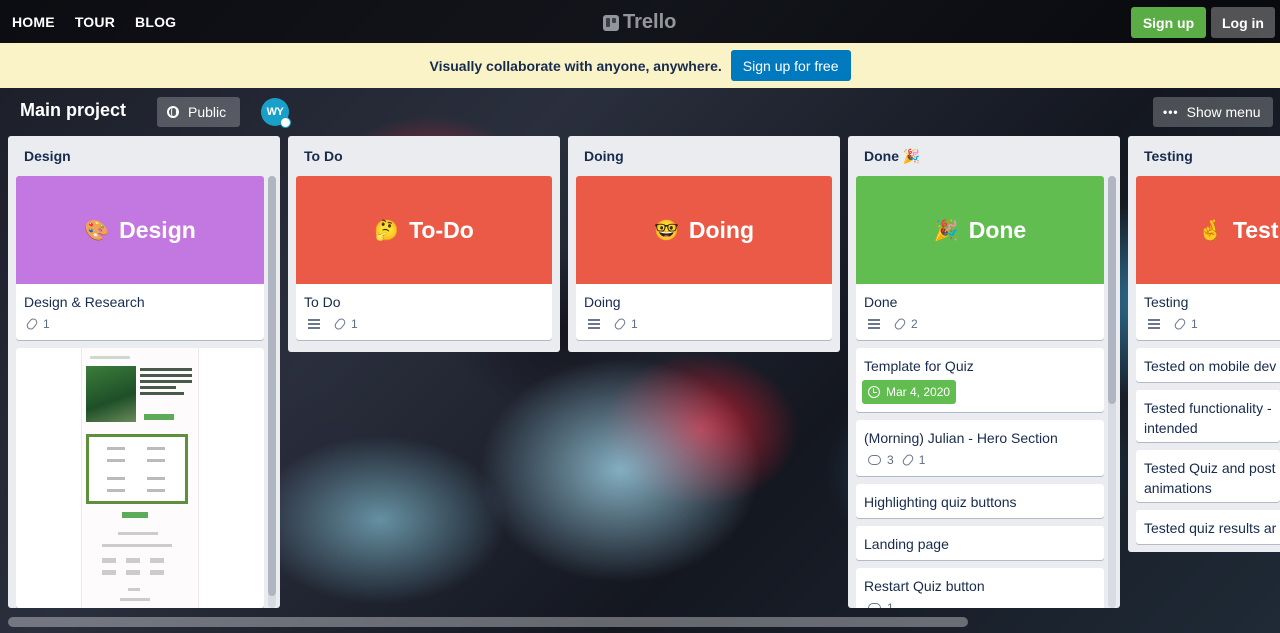  Describe the element at coordinates (157, 229) in the screenshot. I see `cover-text: Design` at that location.